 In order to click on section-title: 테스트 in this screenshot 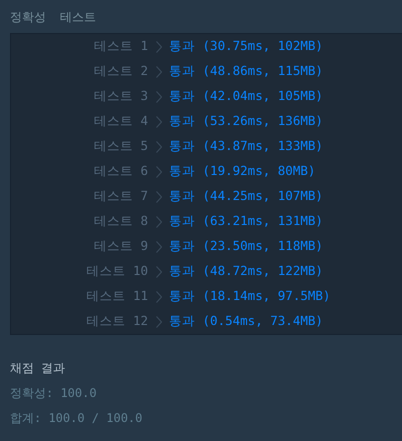, I will do `click(78, 17)`.